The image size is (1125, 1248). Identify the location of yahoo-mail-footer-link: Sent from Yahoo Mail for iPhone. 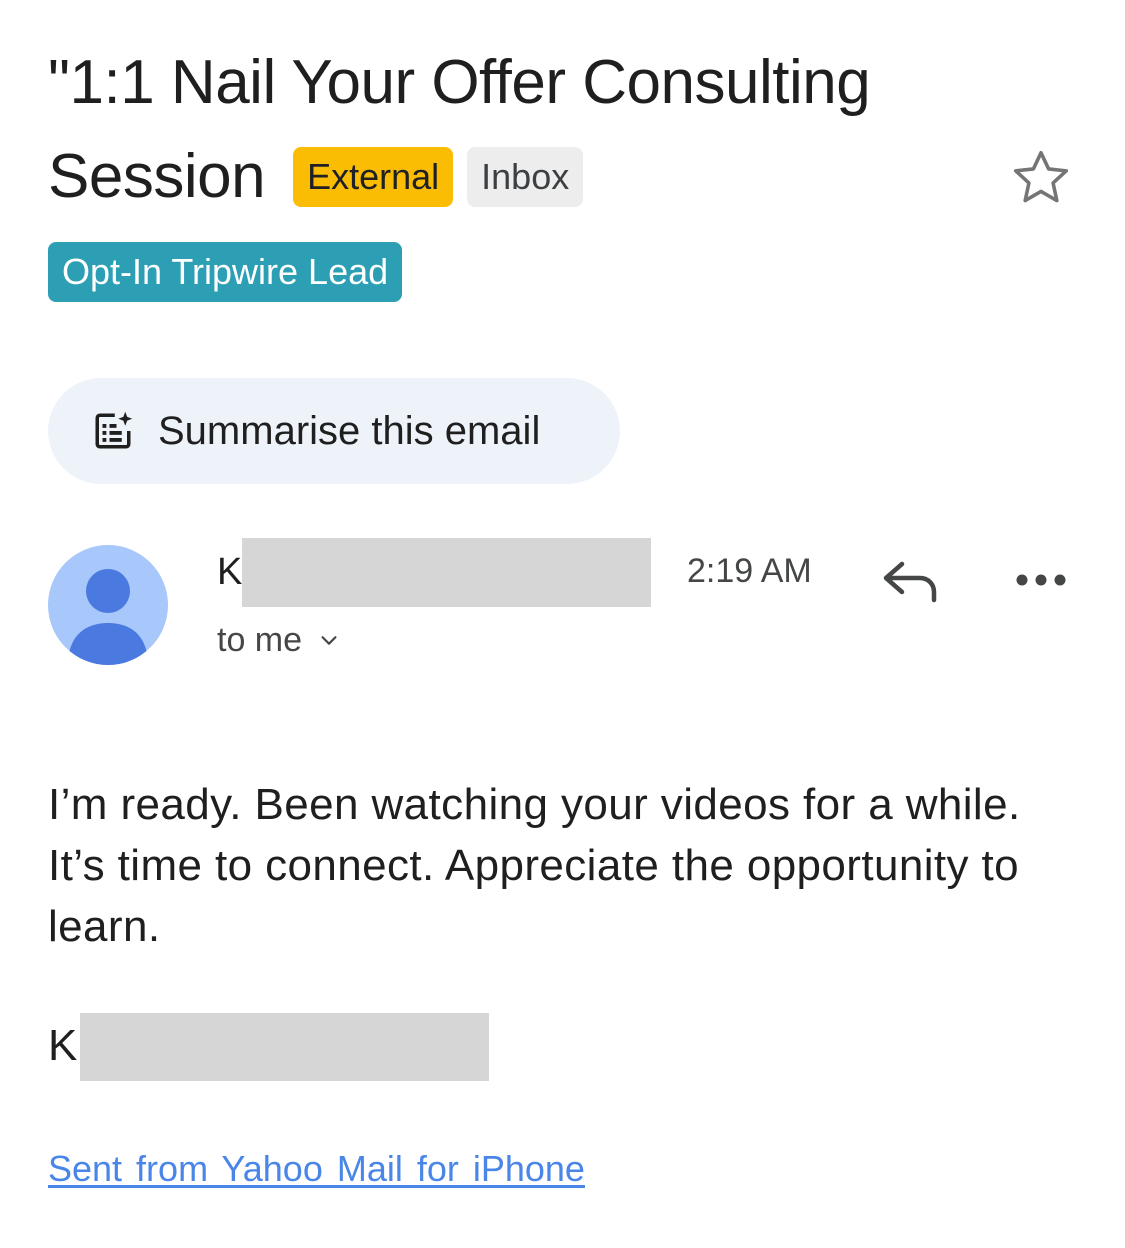
(316, 1169).